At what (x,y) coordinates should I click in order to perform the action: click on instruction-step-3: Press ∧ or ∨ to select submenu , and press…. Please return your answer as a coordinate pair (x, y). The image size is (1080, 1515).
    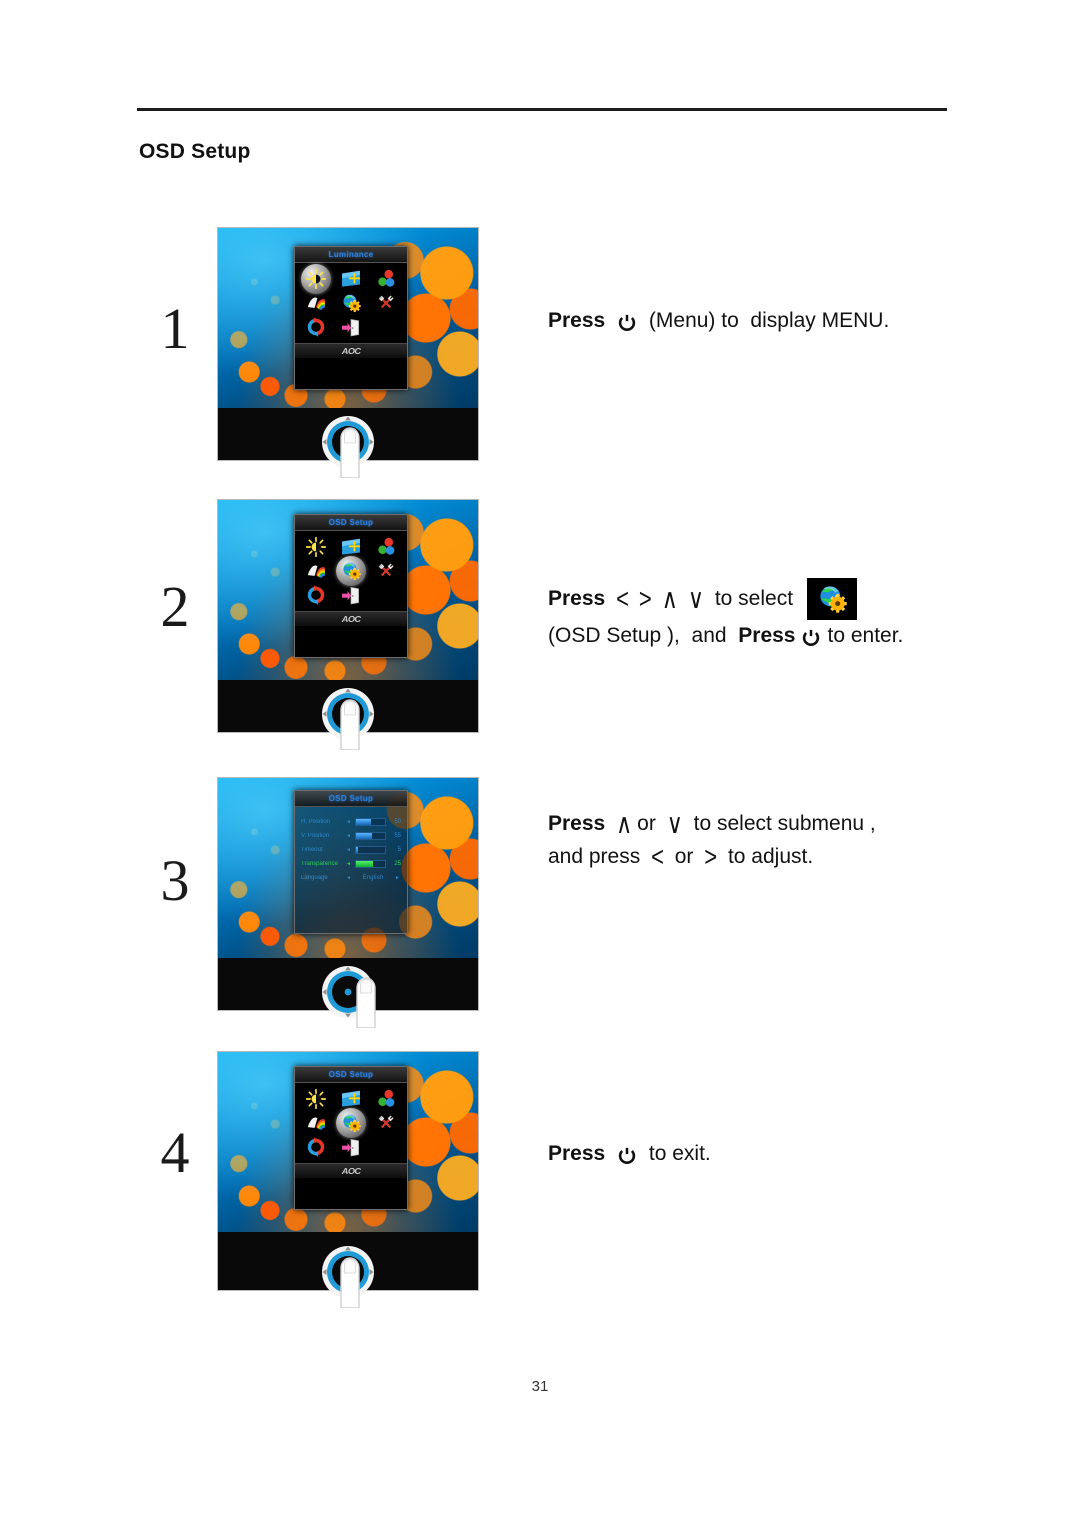
    Looking at the image, I should click on (798, 840).